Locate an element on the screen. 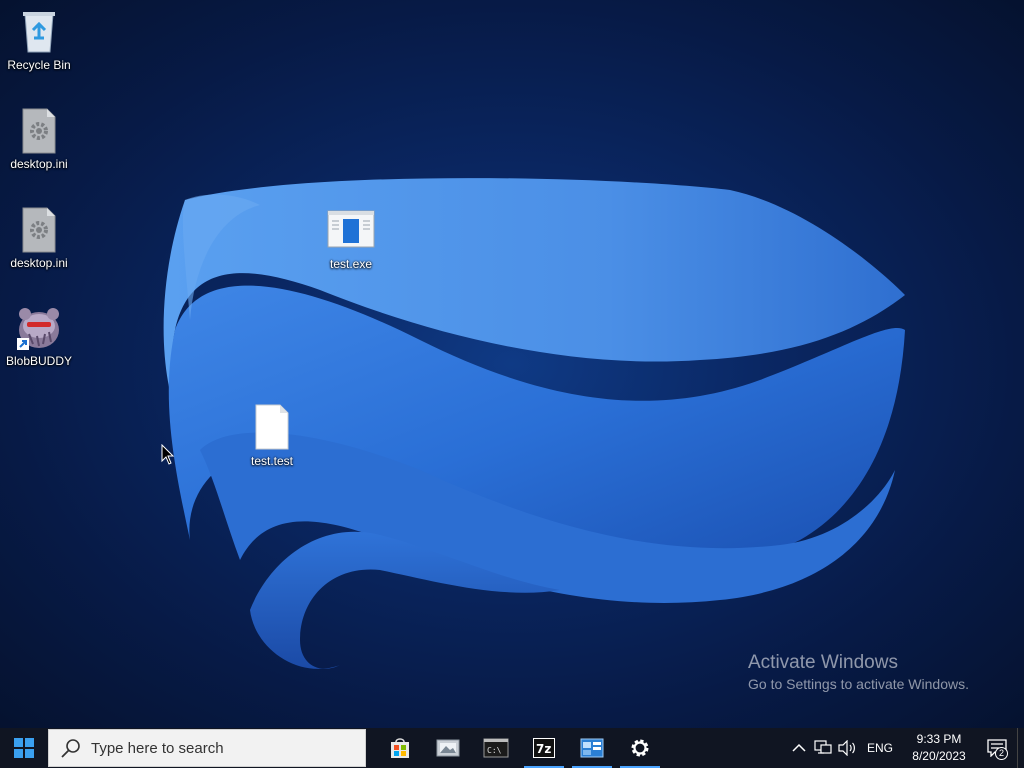 The image size is (1024, 768). start-button is located at coordinates (24, 748).